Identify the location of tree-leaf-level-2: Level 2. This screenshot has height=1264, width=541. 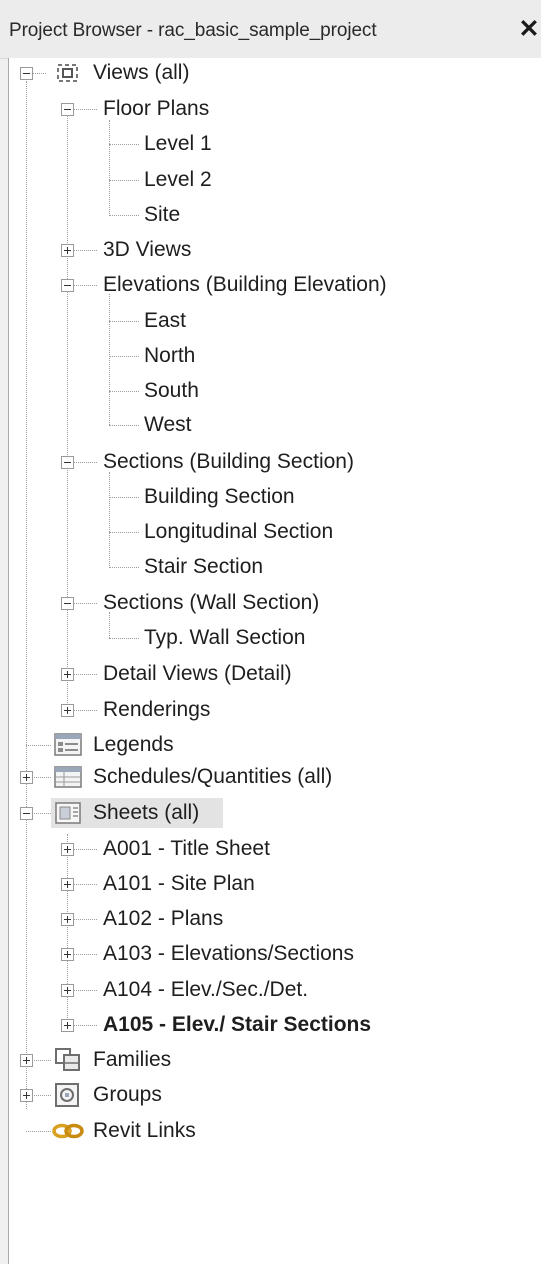
(178, 180).